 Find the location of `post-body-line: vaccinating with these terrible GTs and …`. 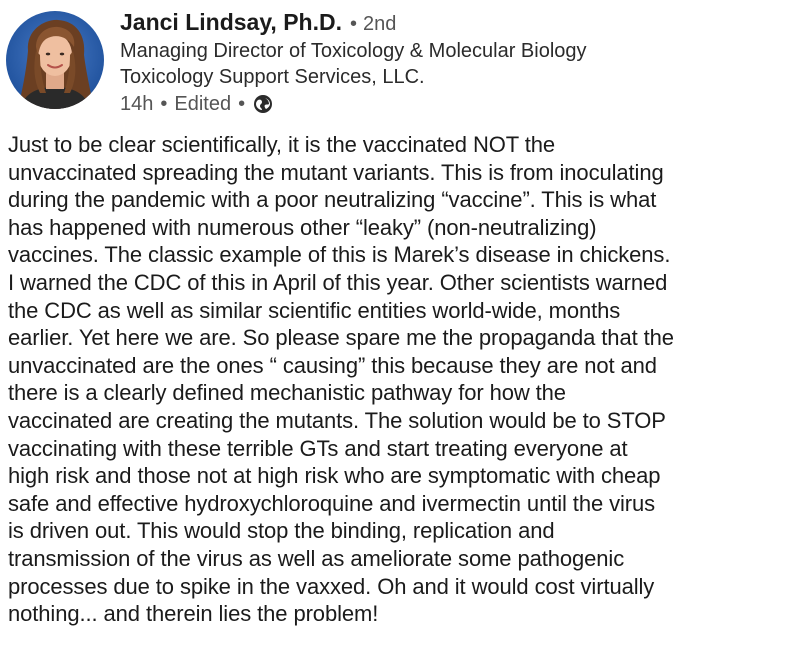

post-body-line: vaccinating with these terrible GTs and … is located at coordinates (318, 448).